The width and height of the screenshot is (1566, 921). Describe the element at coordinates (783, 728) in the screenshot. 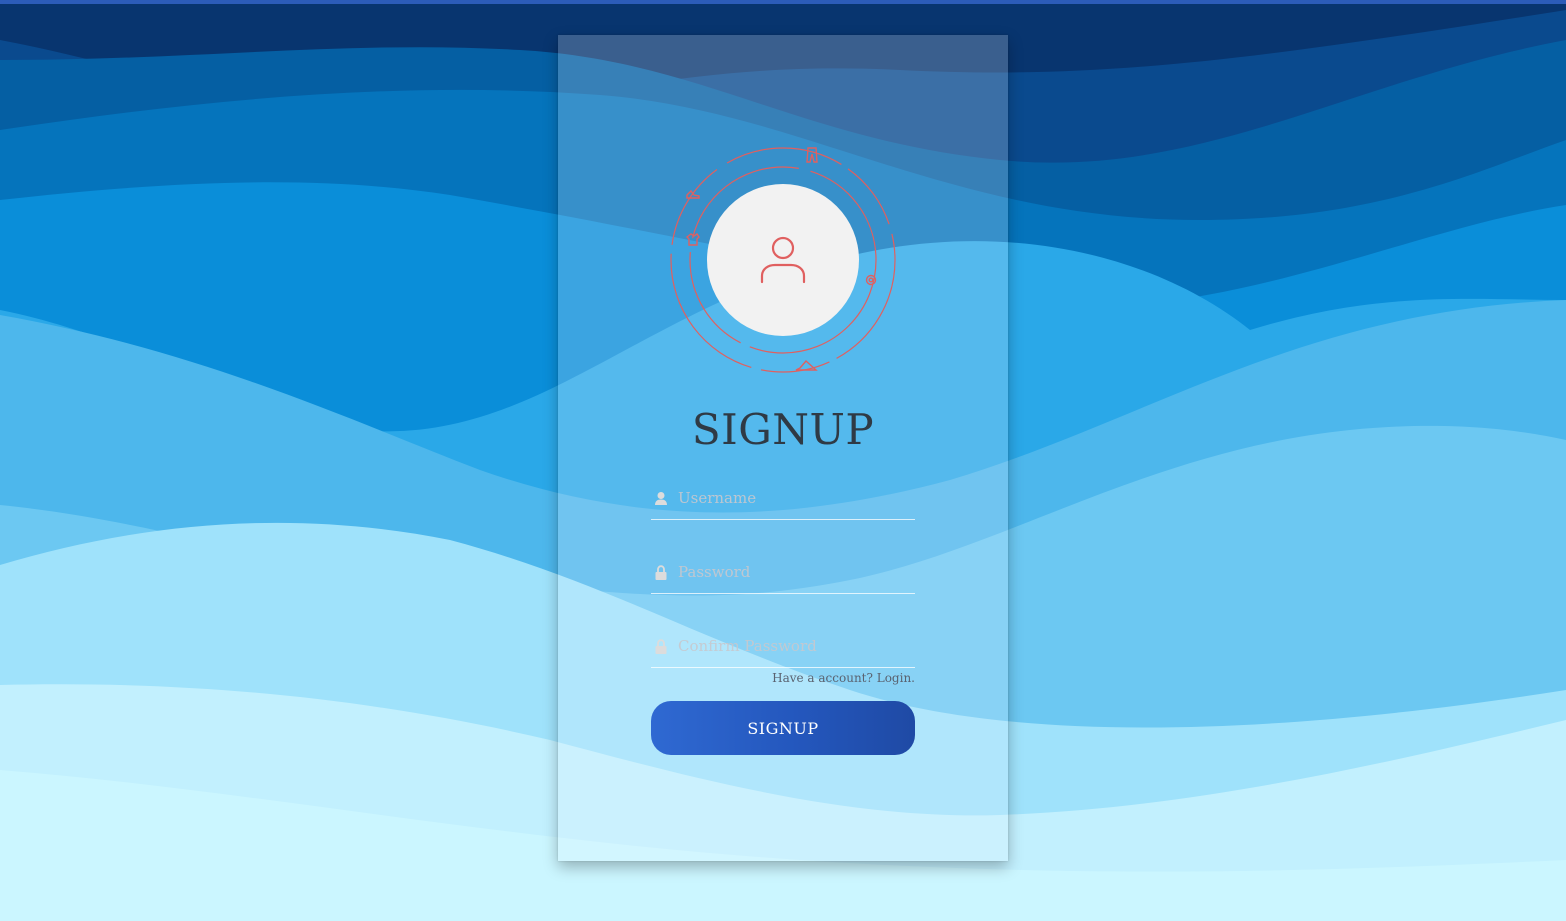

I see `signup-button: SIGNUP` at that location.